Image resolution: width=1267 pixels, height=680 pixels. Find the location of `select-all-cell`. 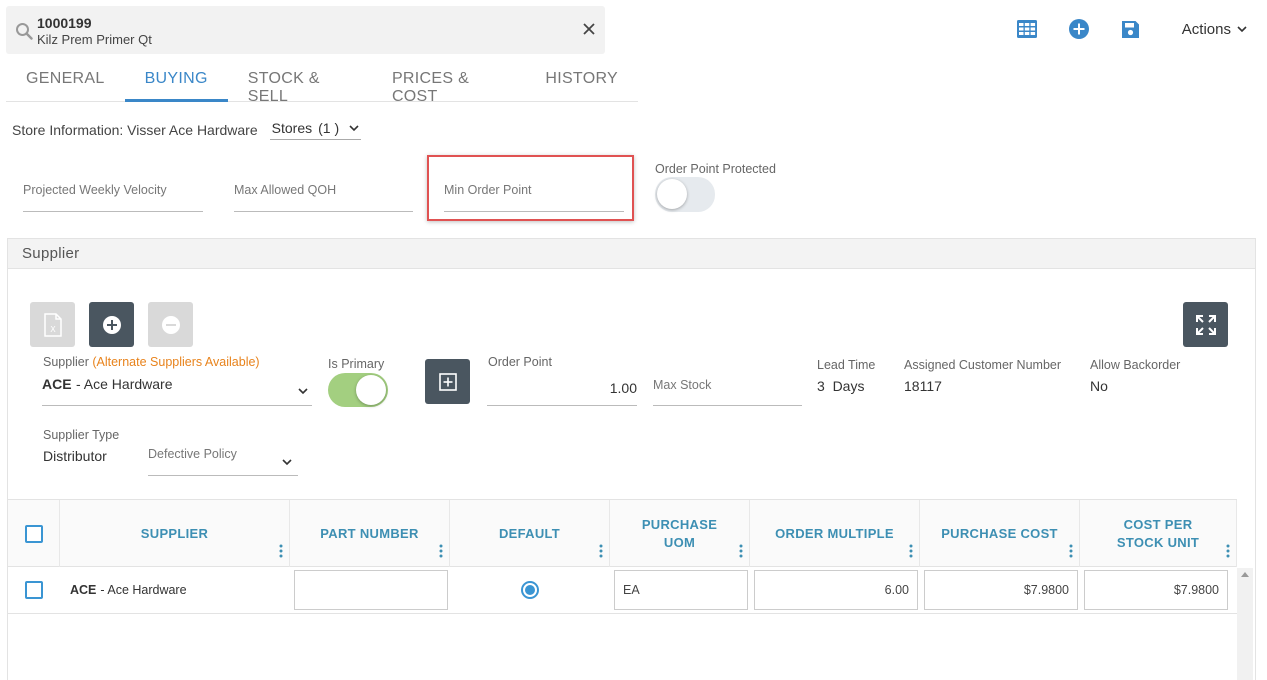

select-all-cell is located at coordinates (34, 533).